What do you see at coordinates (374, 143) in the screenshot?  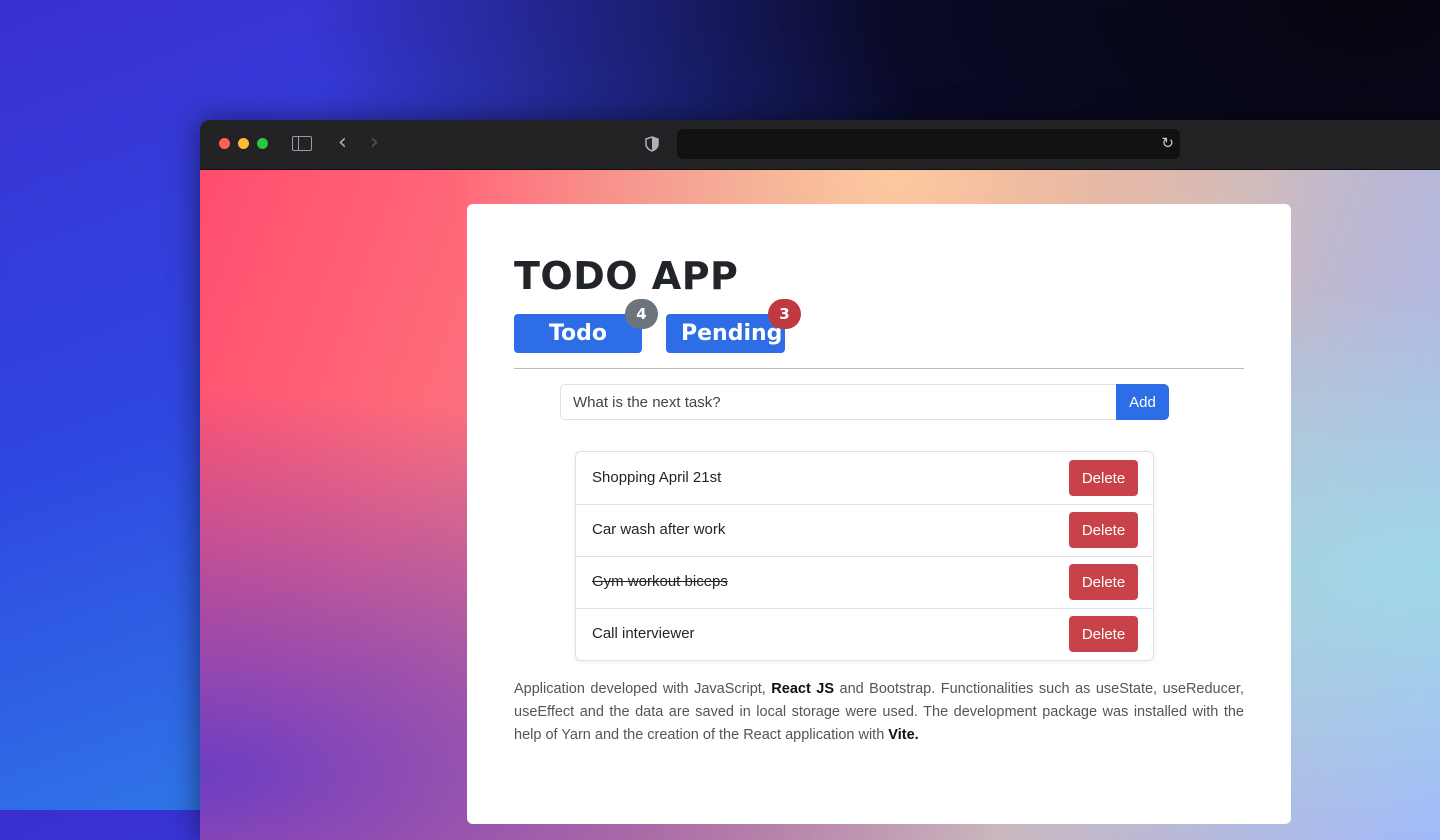 I see `chevron-right-icon: ›` at bounding box center [374, 143].